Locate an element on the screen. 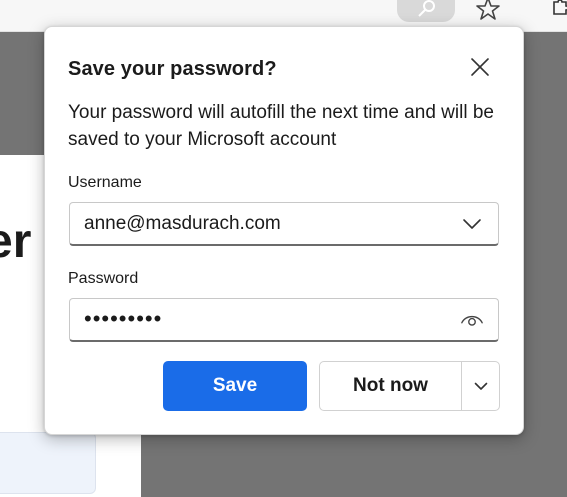 The image size is (567, 497). reveal-password-button is located at coordinates (472, 320).